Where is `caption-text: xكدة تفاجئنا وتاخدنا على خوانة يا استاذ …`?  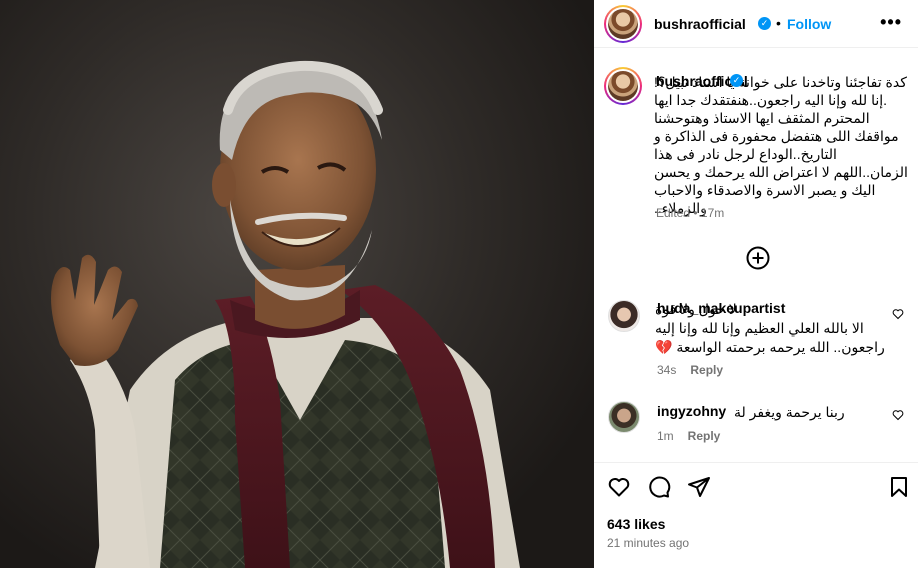 caption-text: xكدة تفاجئنا وتاخدنا على خوانة يا استاذ … is located at coordinates (781, 145).